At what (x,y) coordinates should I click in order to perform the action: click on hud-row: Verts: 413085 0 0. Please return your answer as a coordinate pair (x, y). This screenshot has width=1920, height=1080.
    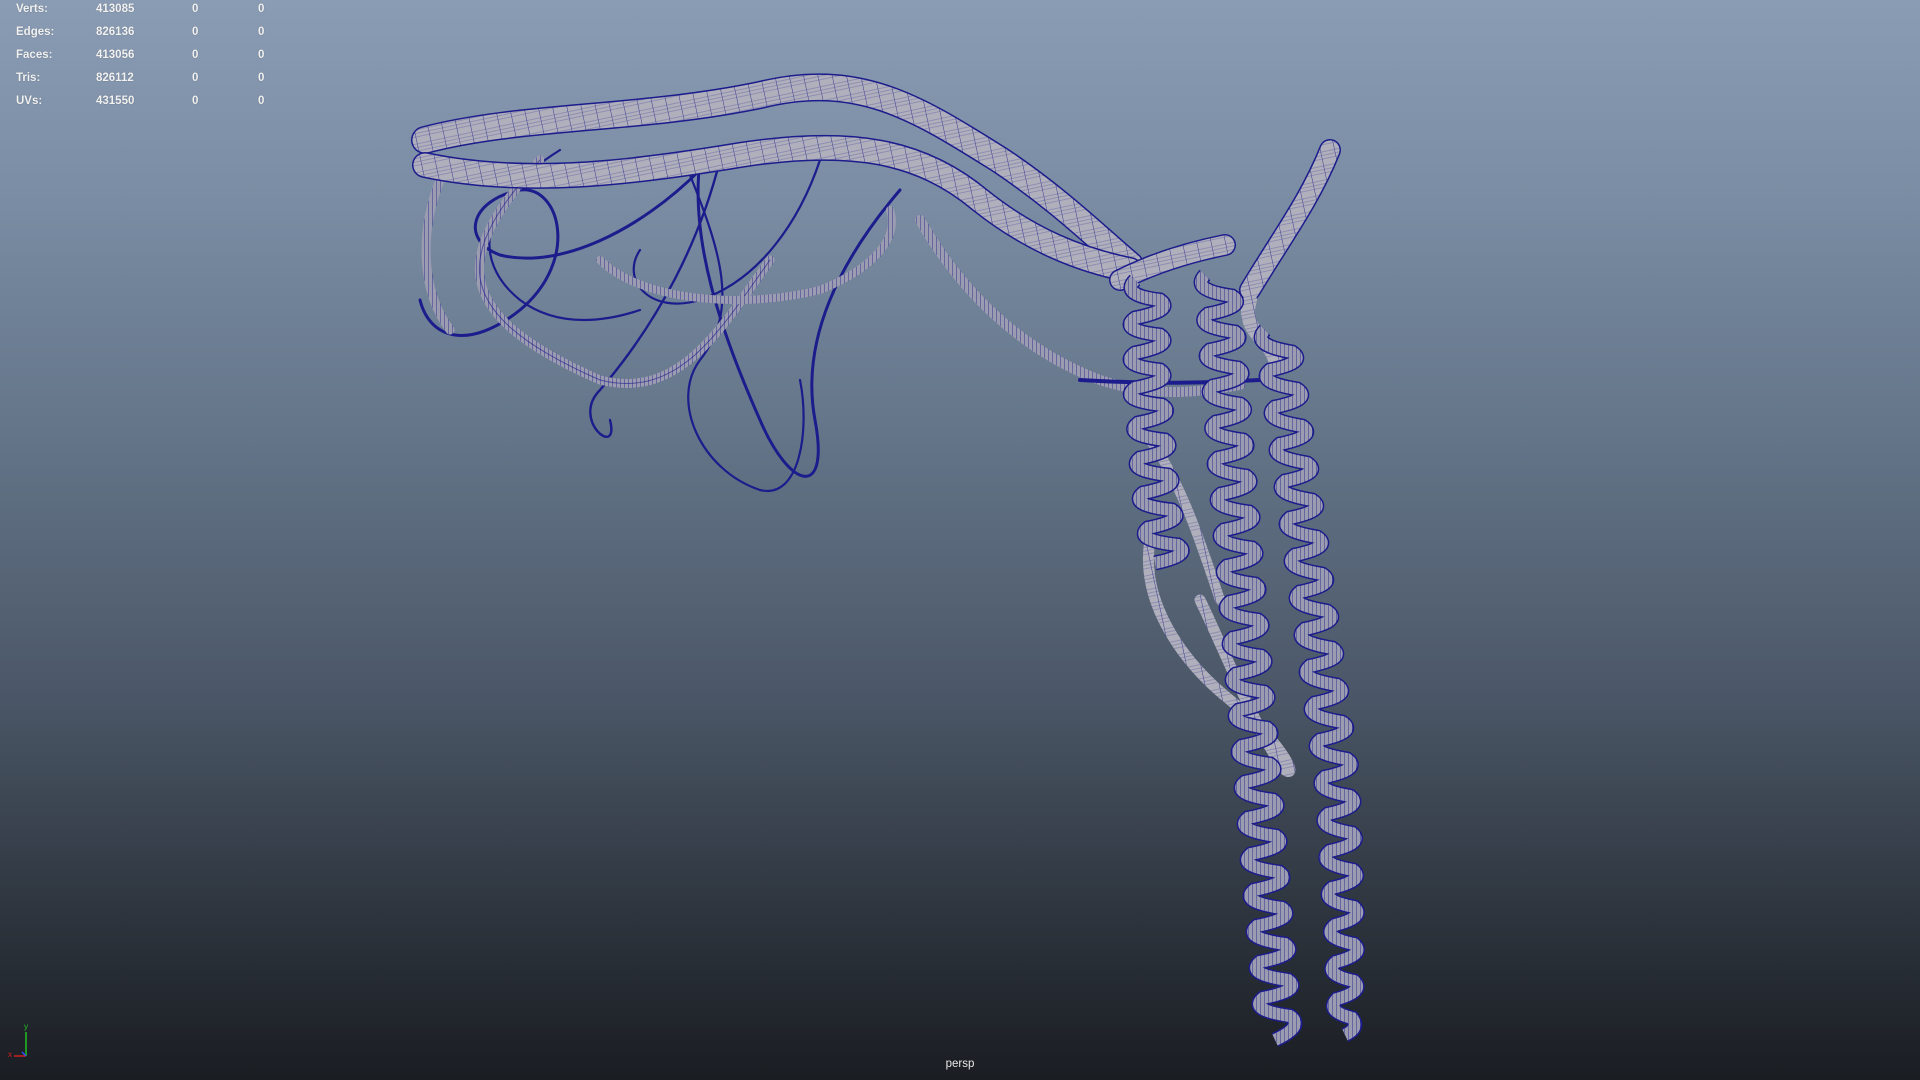
    Looking at the image, I should click on (146, 11).